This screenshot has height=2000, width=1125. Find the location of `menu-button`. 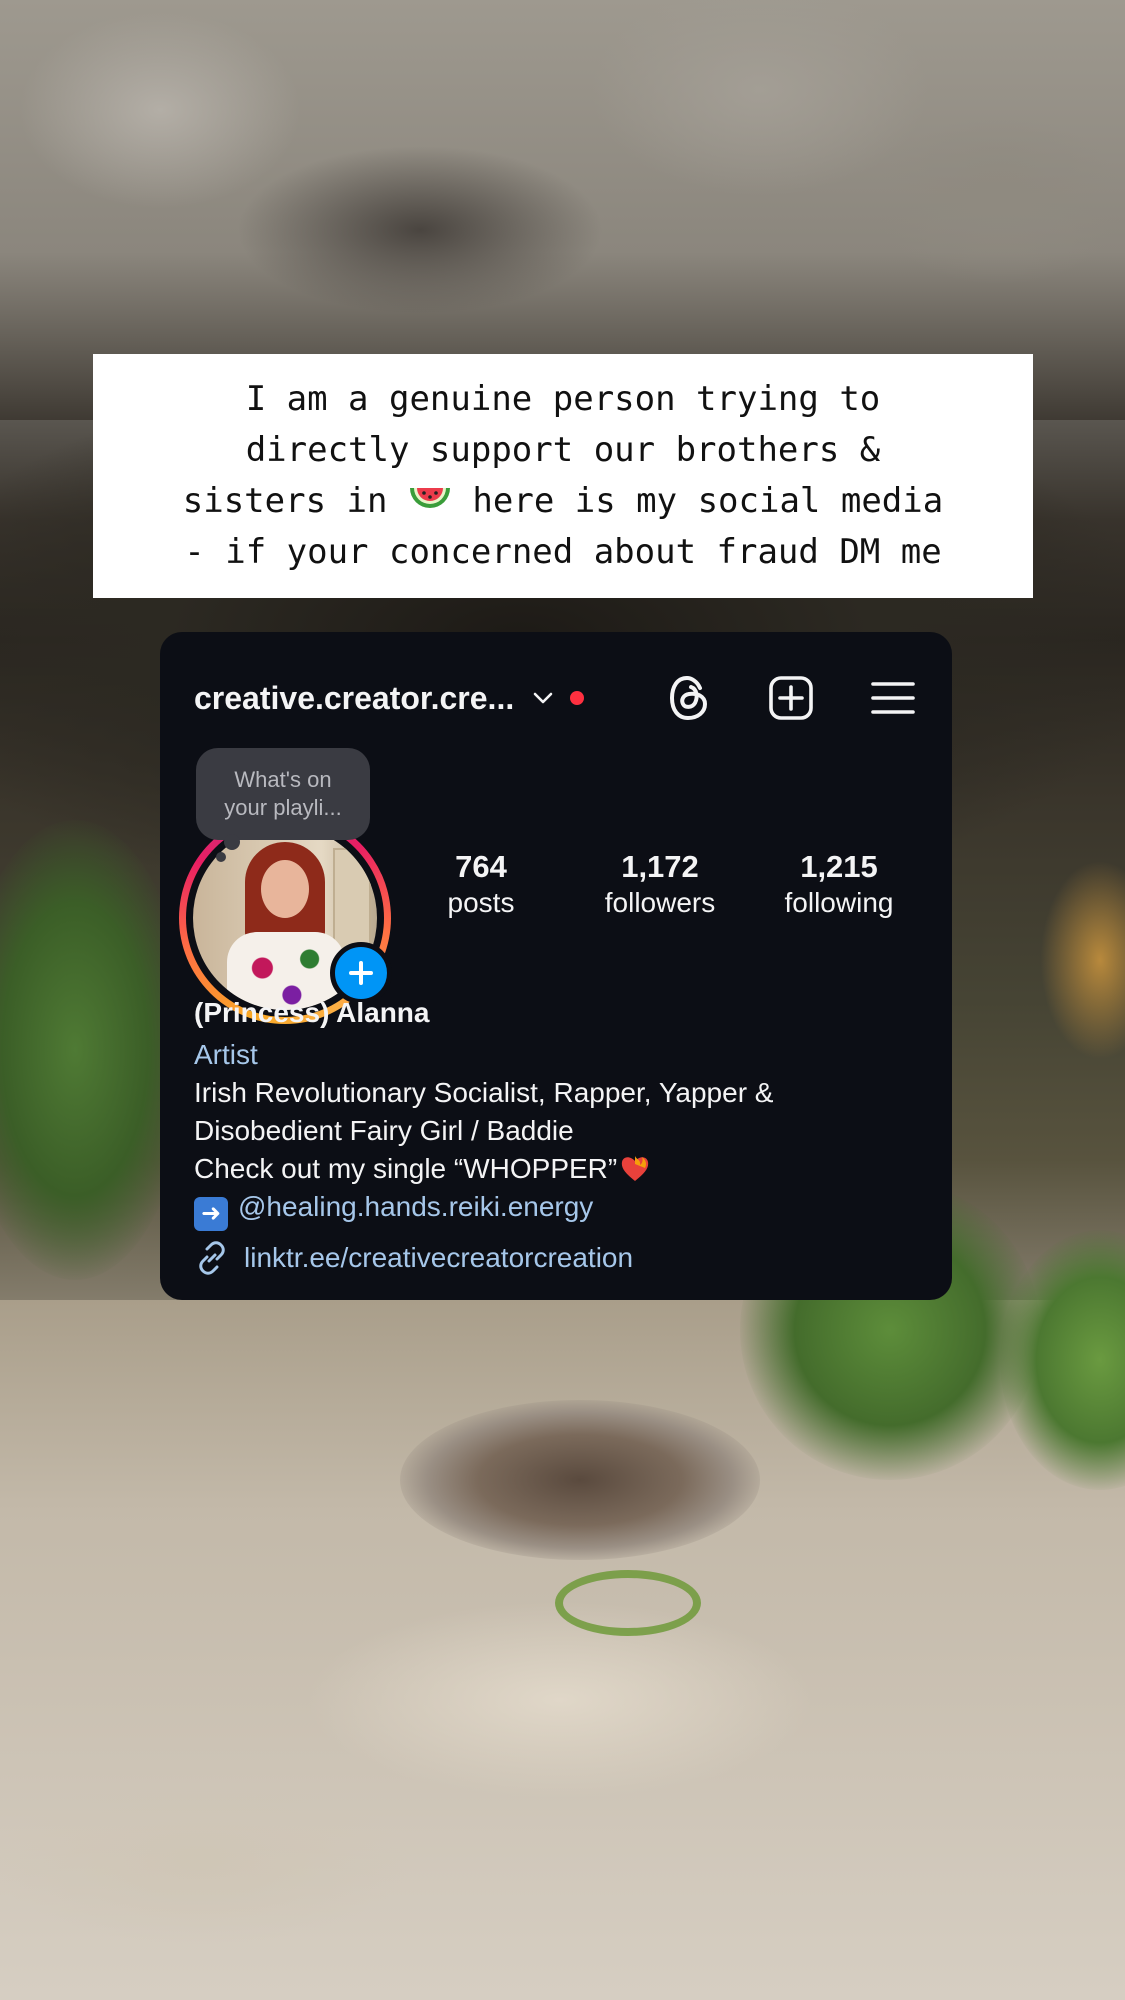

menu-button is located at coordinates (893, 698).